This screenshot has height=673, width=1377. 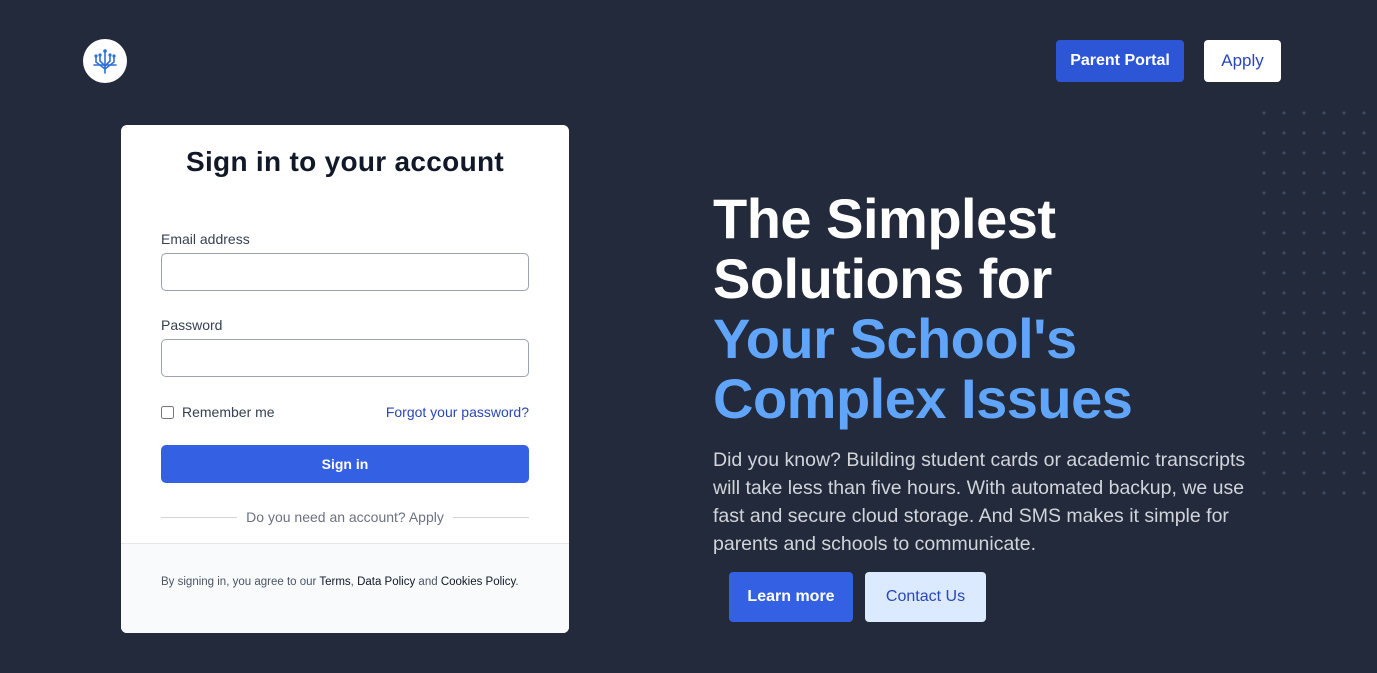 What do you see at coordinates (1120, 61) in the screenshot?
I see `parent-portal-button: Parent Portal` at bounding box center [1120, 61].